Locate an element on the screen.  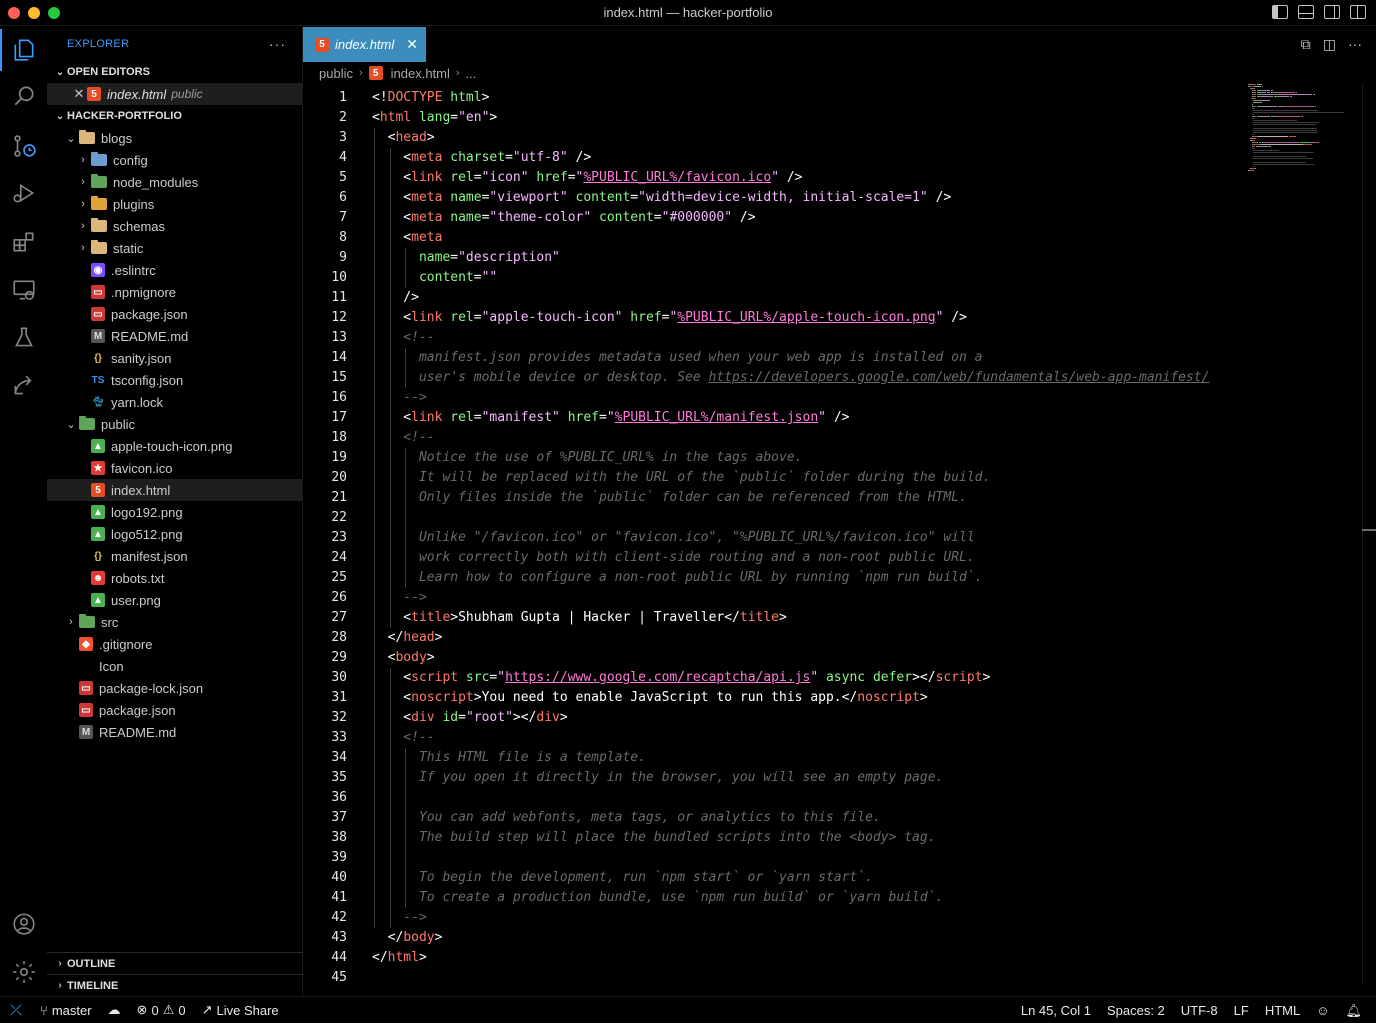
language-mode: HTML is located at coordinates (1282, 1010).